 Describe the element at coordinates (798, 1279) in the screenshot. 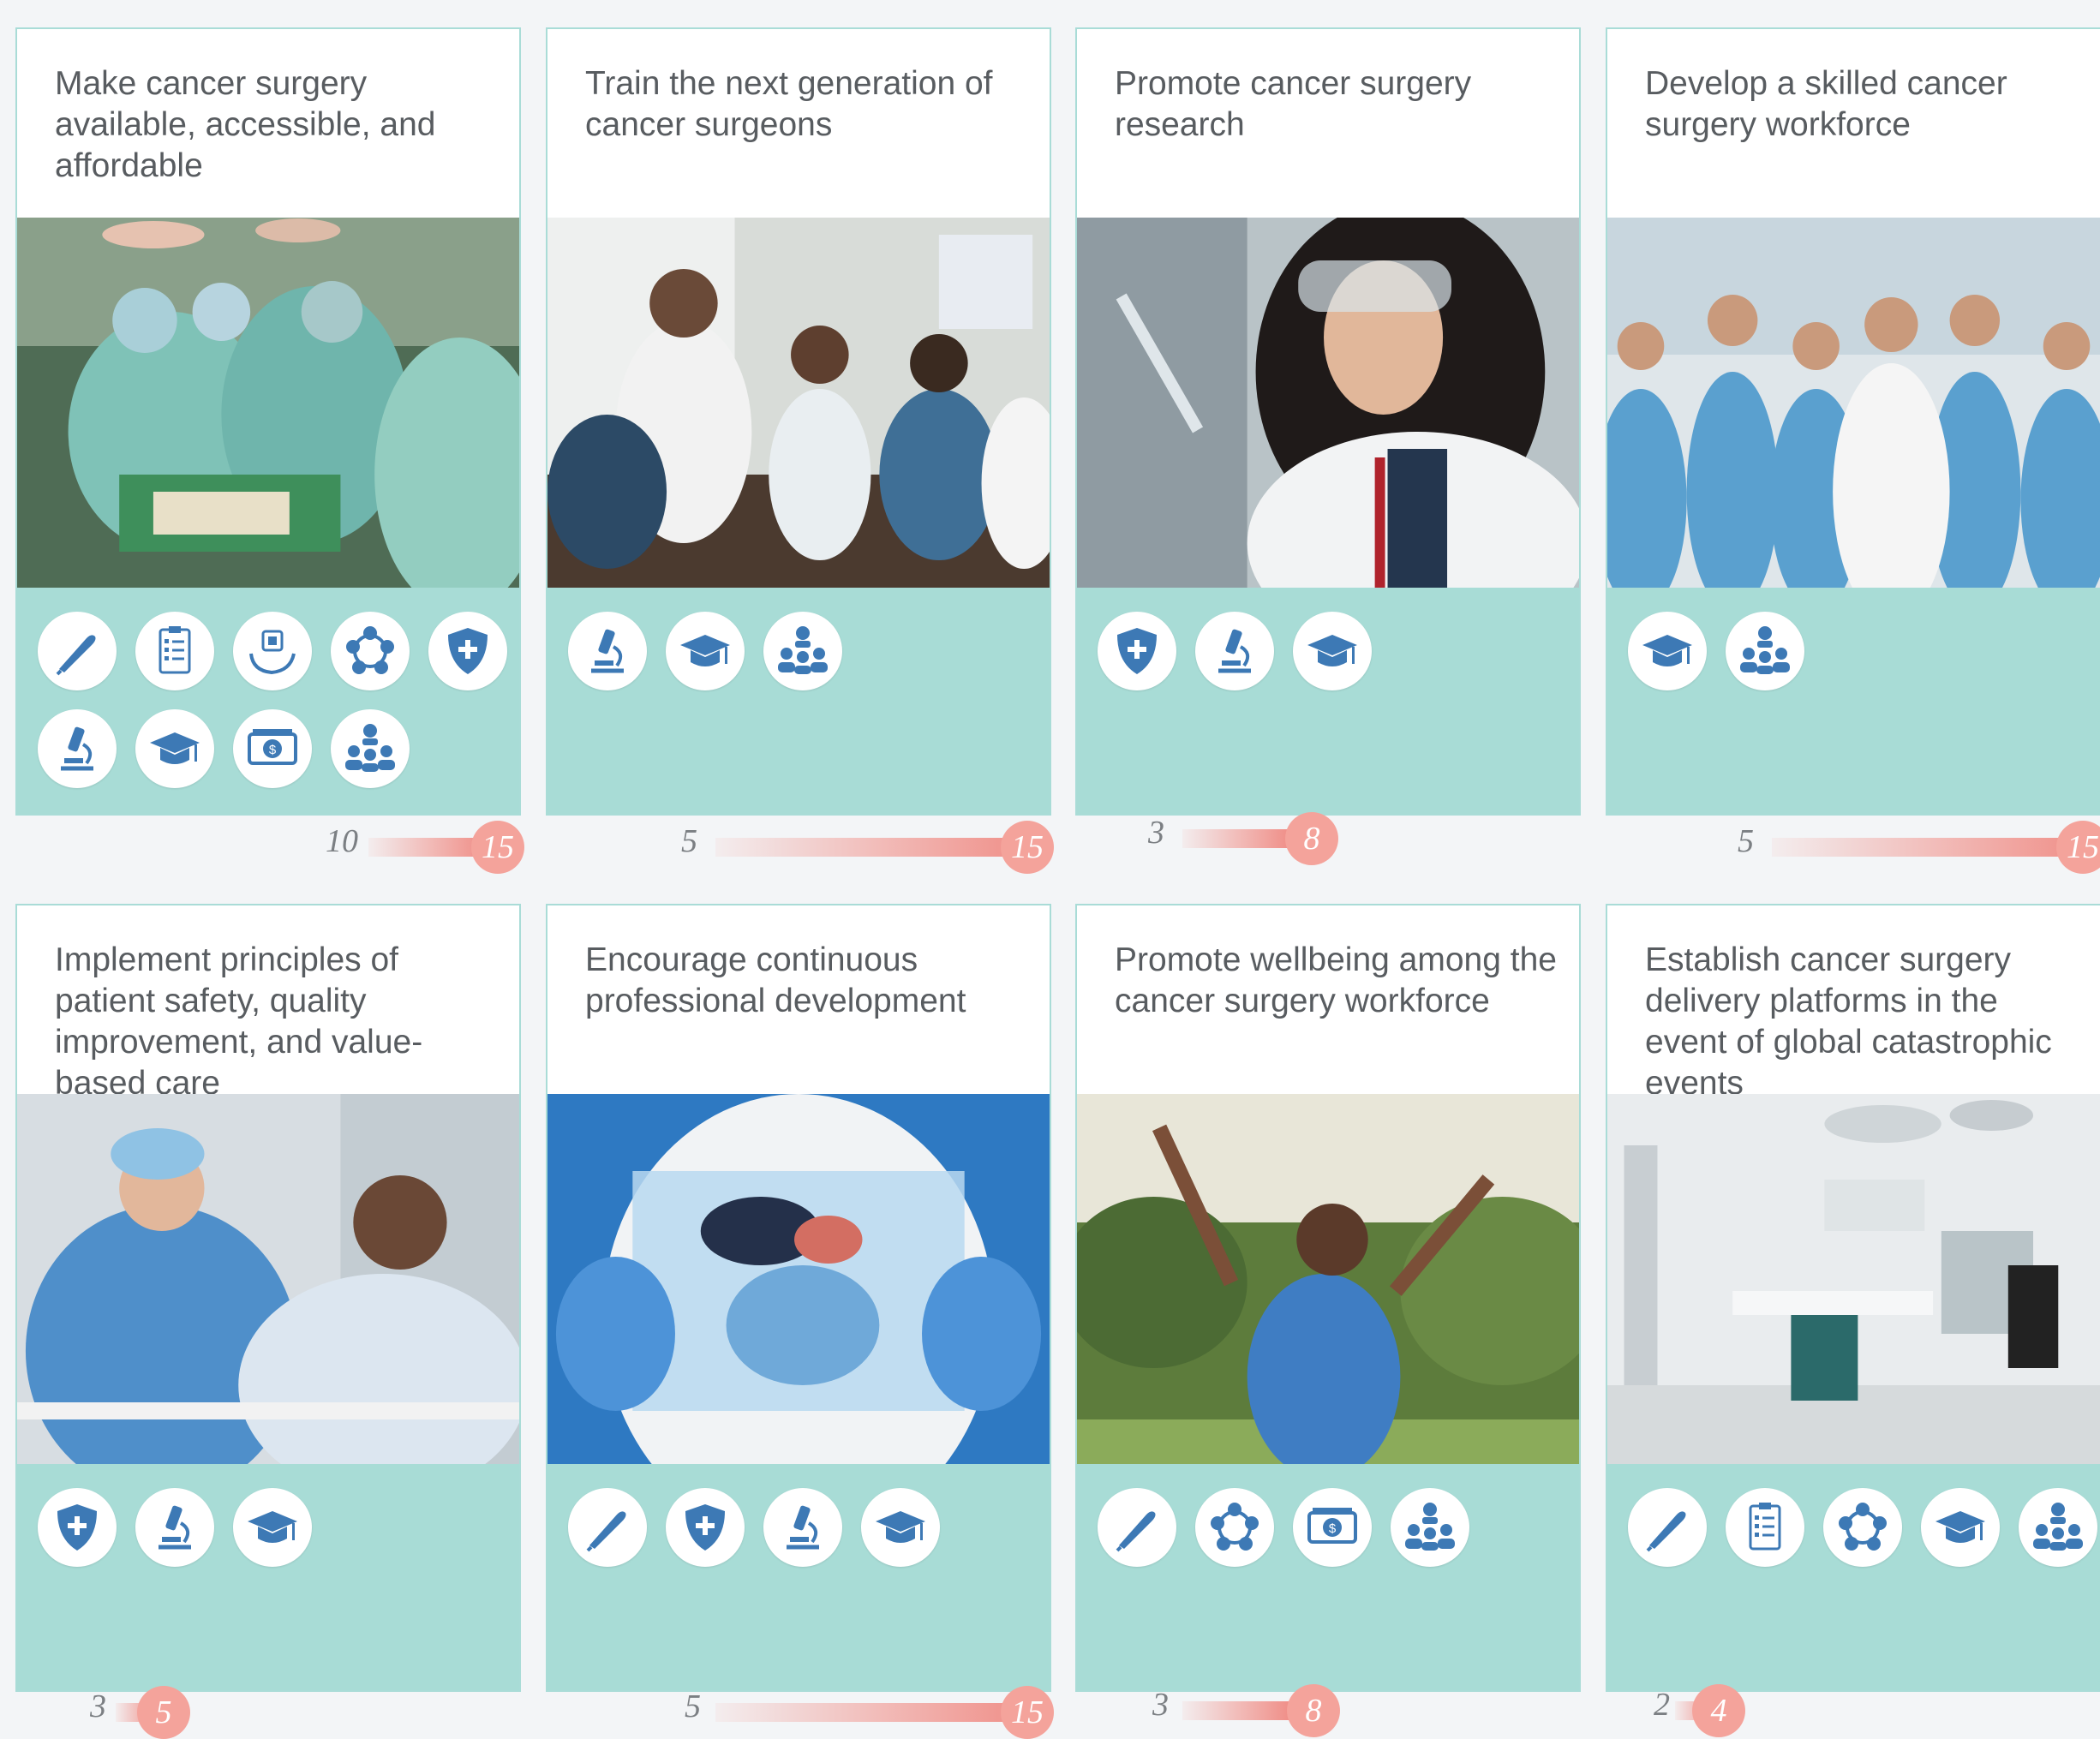

I see `anatomy-photo` at that location.